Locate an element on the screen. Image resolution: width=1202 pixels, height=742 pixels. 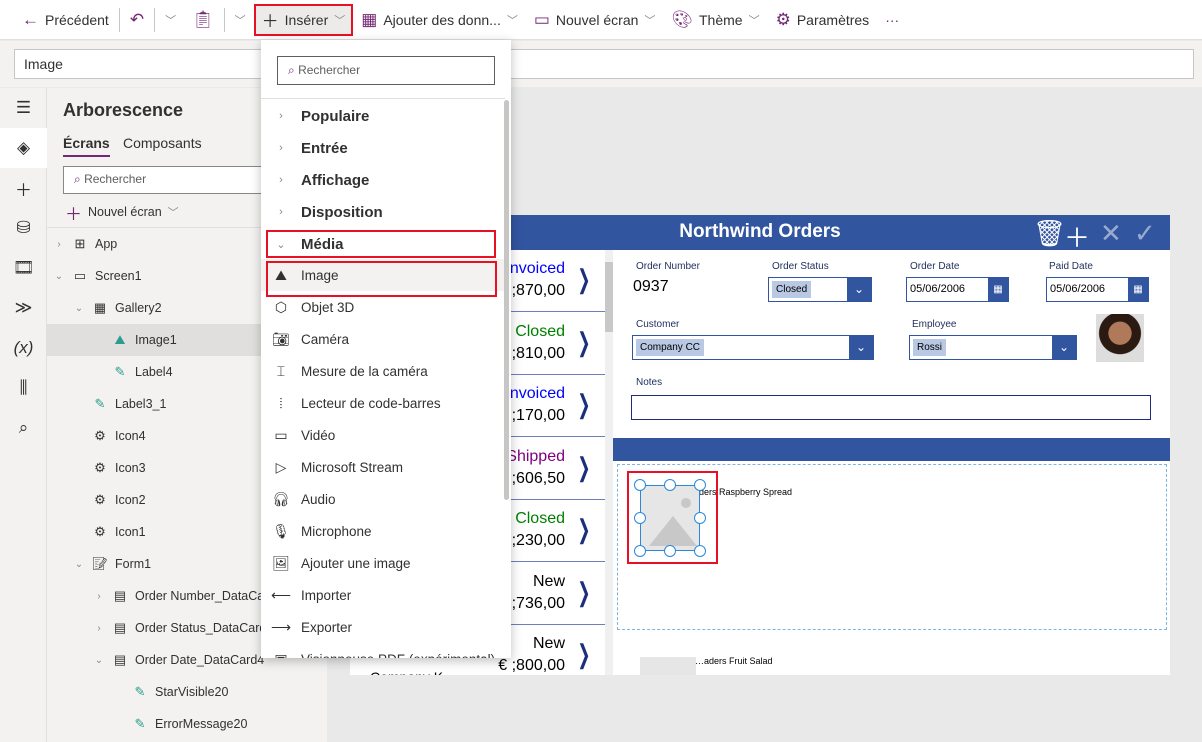
customer-label: Customer is located at coordinates (658, 324).